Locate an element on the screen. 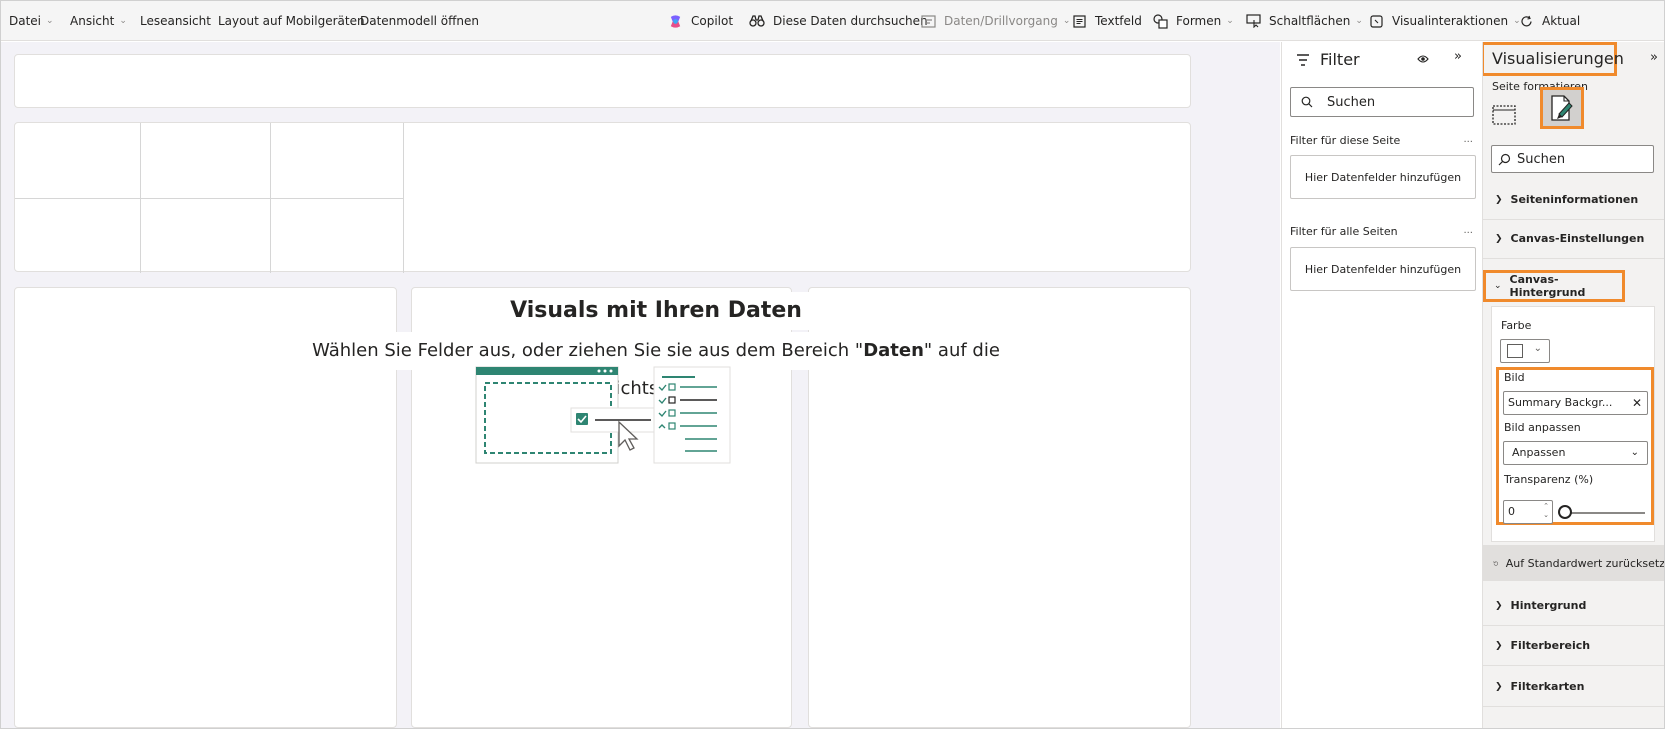 The image size is (1665, 729). filter-icon is located at coordinates (1303, 59).